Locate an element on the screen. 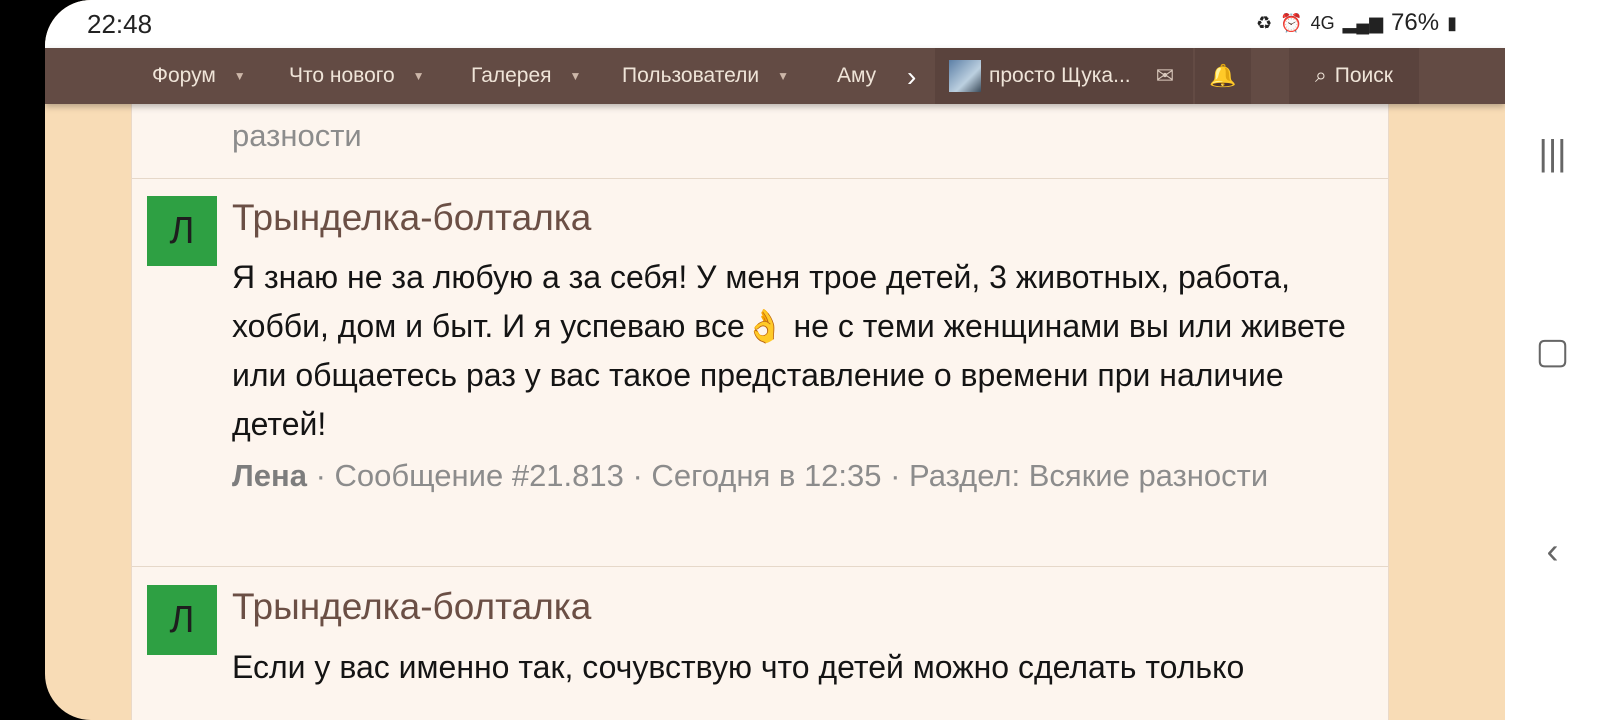 Image resolution: width=1600 pixels, height=720 pixels. mail-icon: ✉ is located at coordinates (1165, 76).